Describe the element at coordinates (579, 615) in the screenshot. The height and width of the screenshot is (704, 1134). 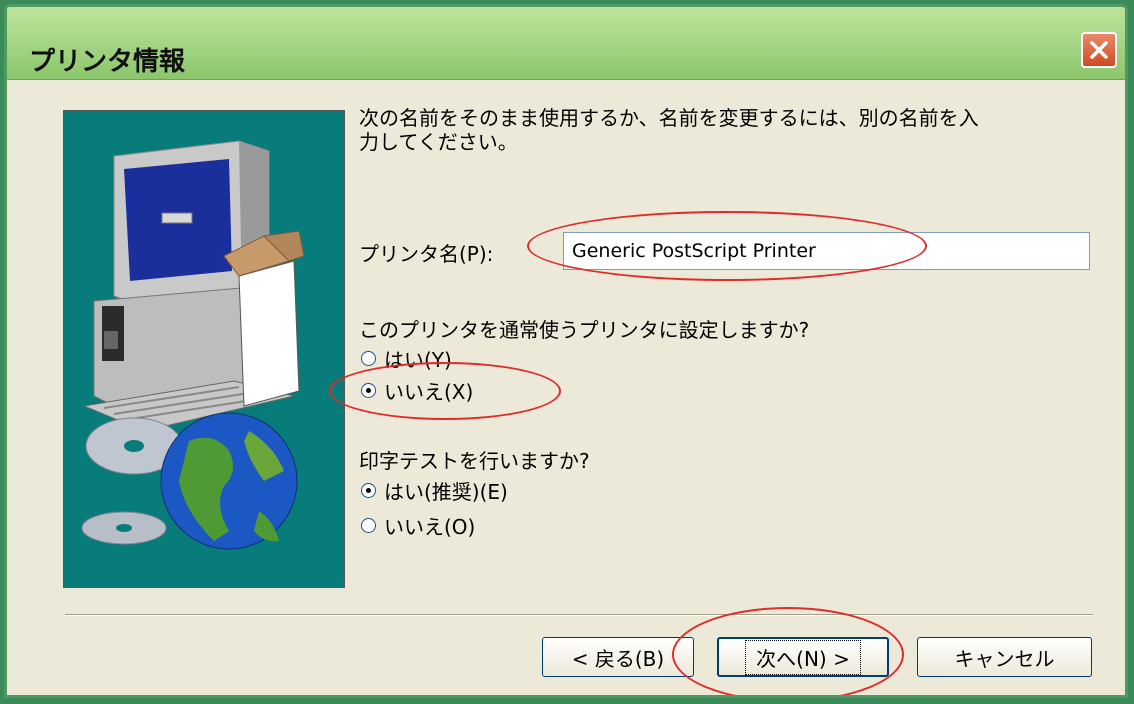
I see `button-divider` at that location.